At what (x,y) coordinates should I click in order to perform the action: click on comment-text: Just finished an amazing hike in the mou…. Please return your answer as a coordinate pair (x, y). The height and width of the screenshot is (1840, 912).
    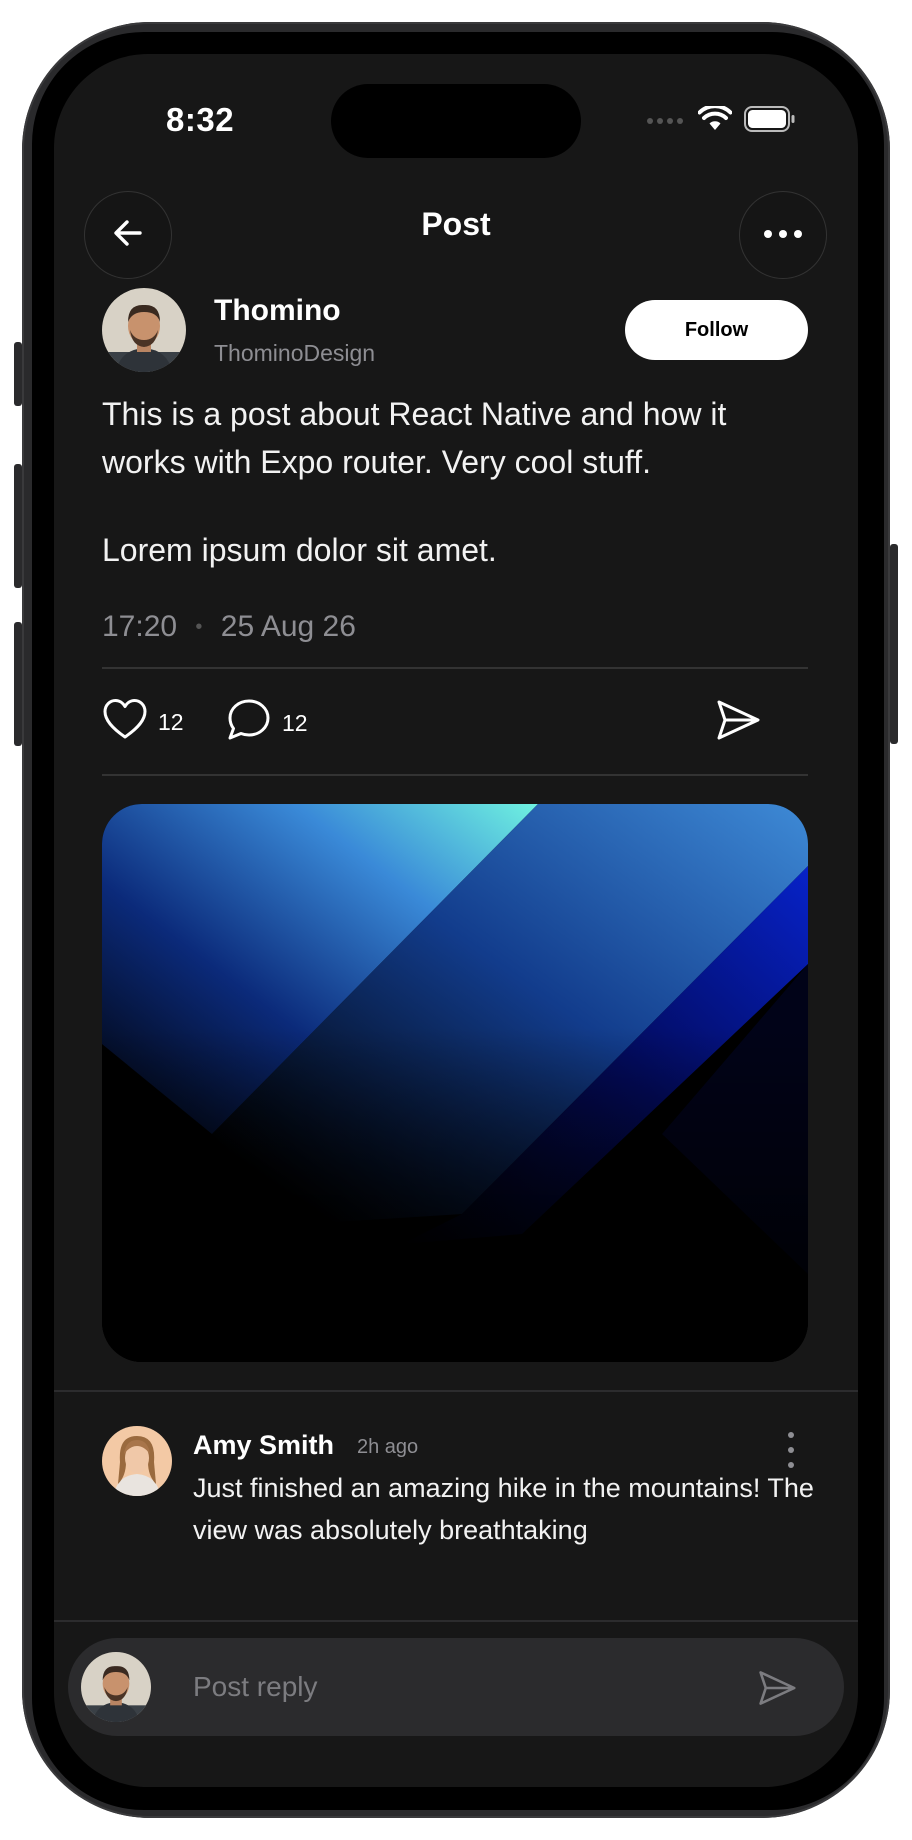
    Looking at the image, I should click on (503, 1509).